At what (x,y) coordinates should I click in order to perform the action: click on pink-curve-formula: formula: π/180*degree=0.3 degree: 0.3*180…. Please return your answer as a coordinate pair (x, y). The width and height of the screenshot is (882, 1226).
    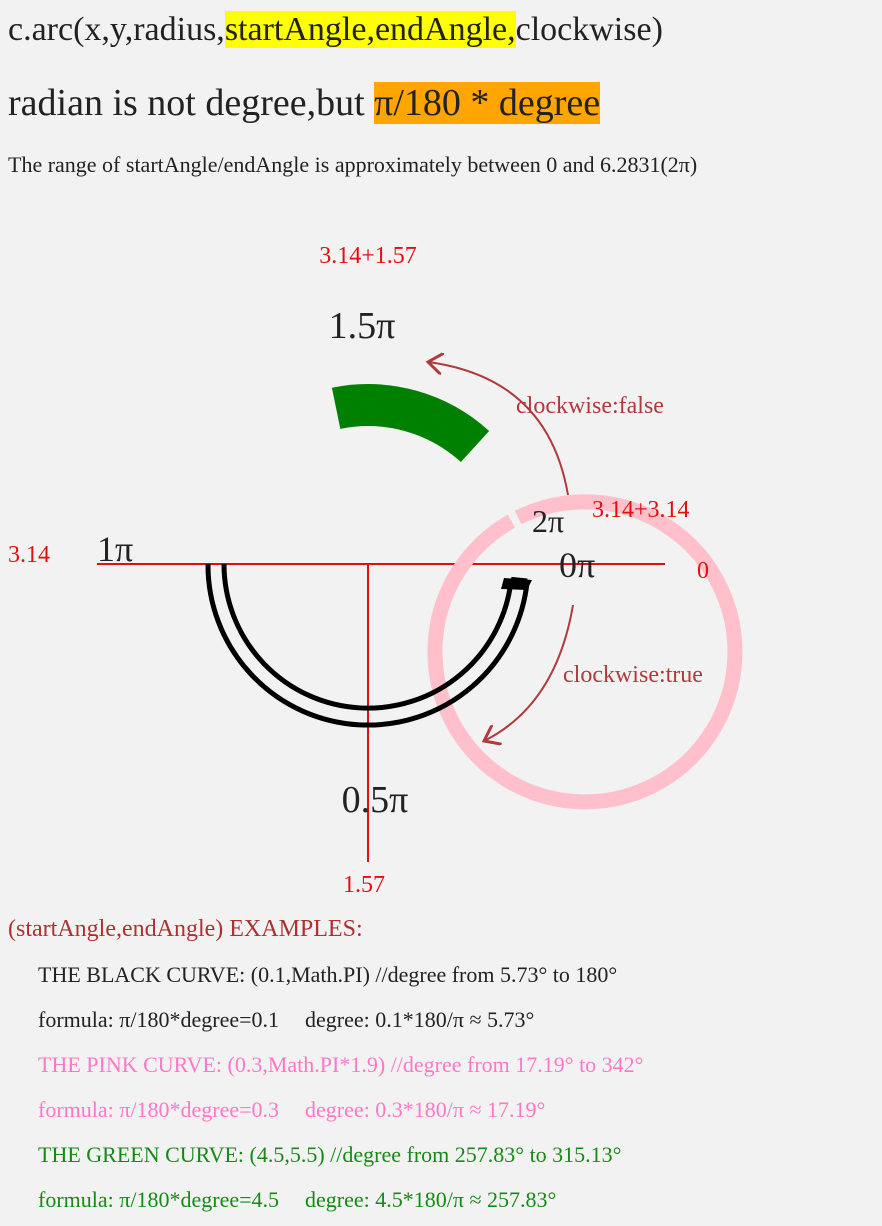
    Looking at the image, I should click on (291, 1110).